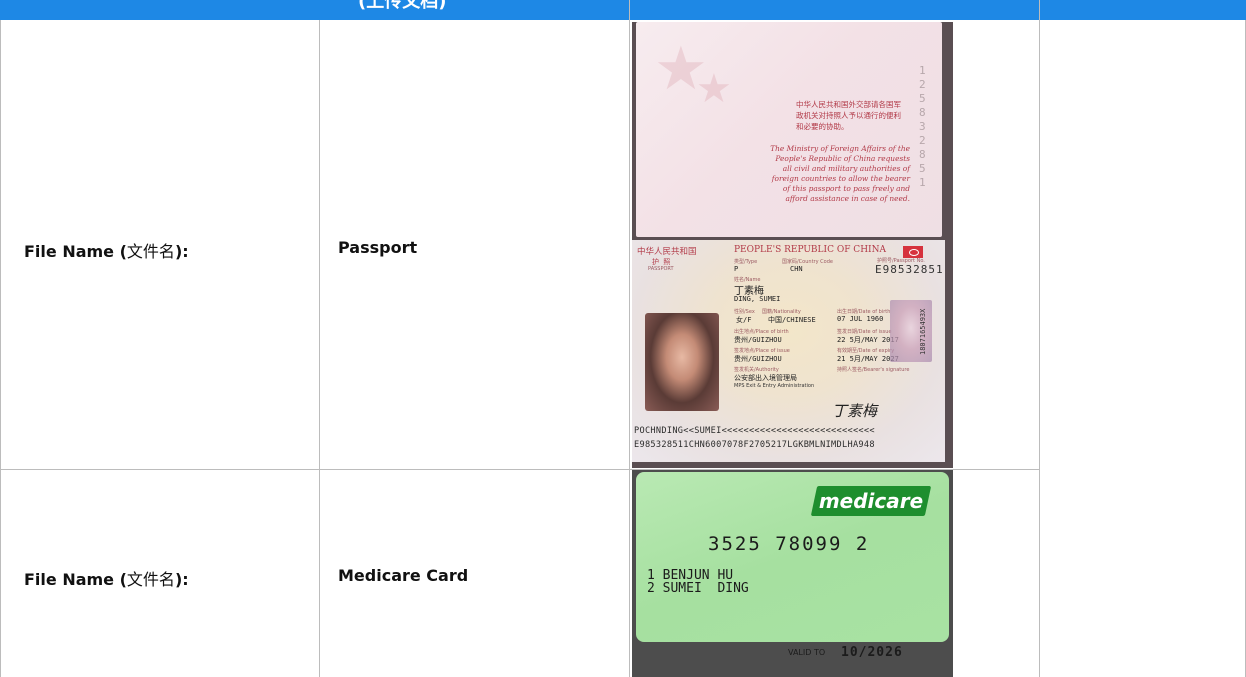 The image size is (1246, 677). What do you see at coordinates (682, 362) in the screenshot?
I see `holder-photo` at bounding box center [682, 362].